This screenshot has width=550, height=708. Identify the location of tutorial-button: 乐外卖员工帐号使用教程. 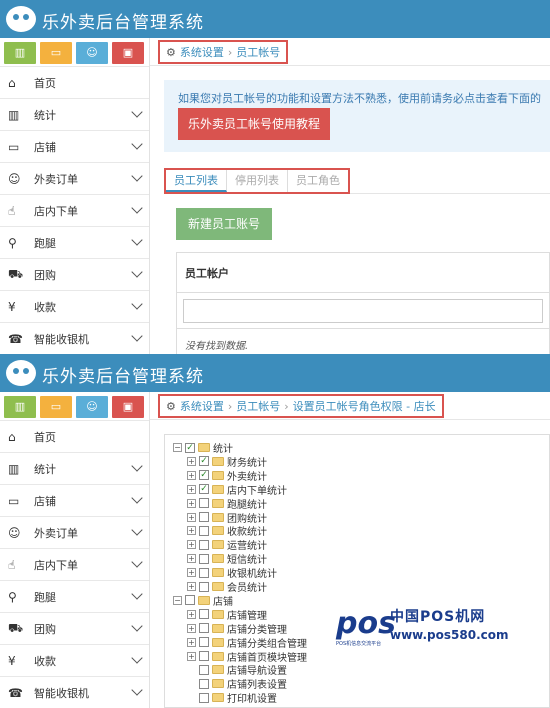
(254, 124).